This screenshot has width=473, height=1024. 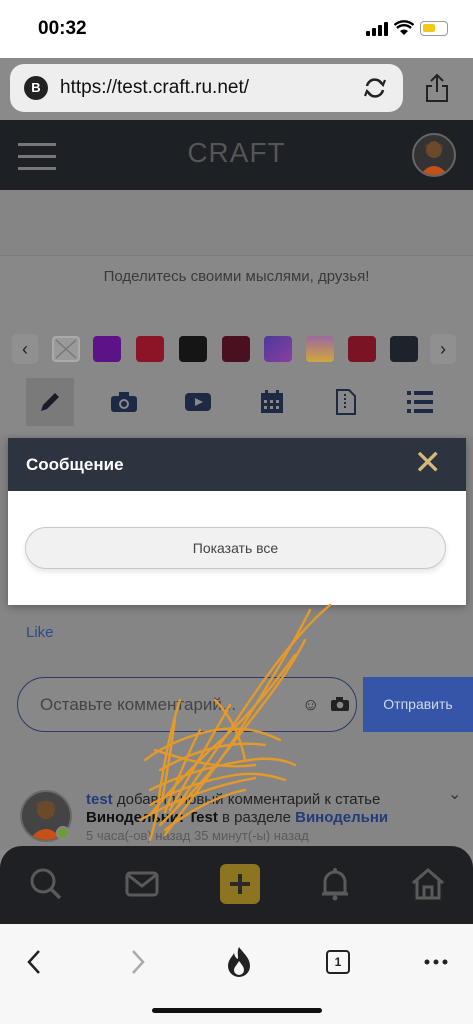 I want to click on color-swatch-none, so click(x=66, y=349).